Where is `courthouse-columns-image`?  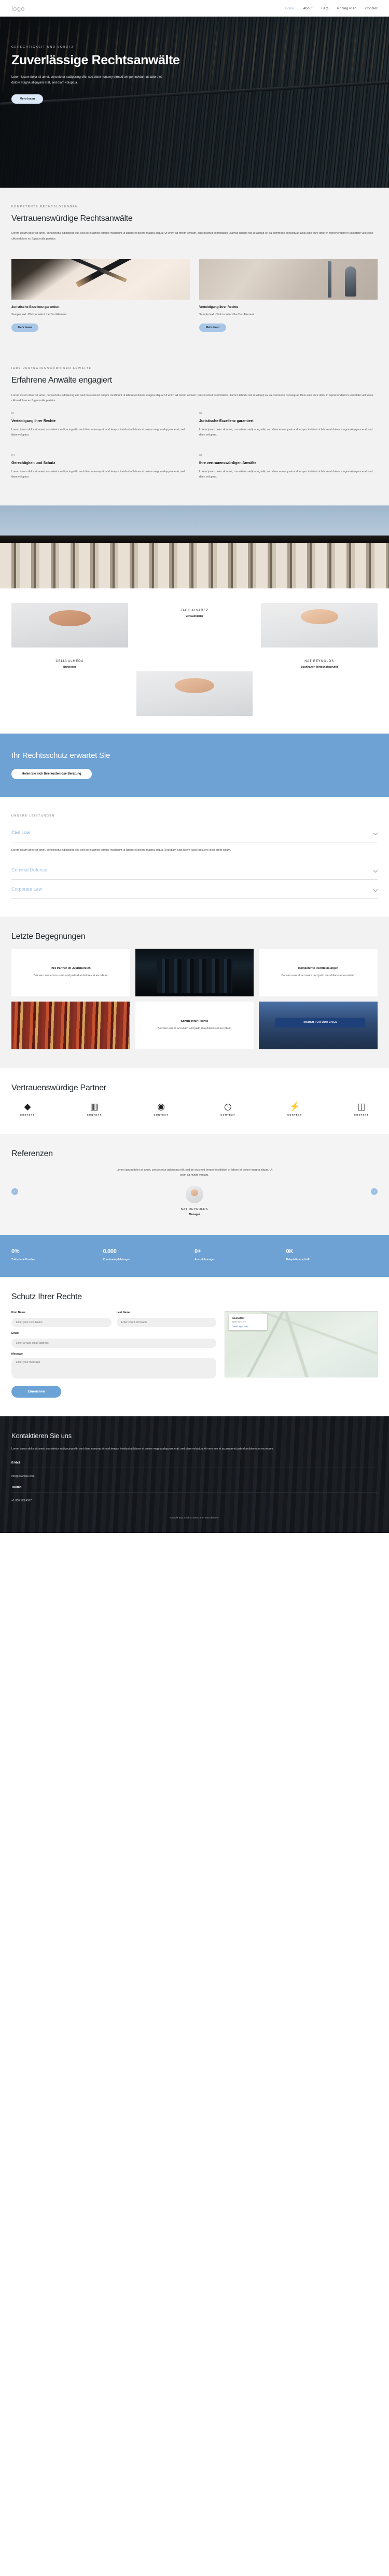 courthouse-columns-image is located at coordinates (195, 547).